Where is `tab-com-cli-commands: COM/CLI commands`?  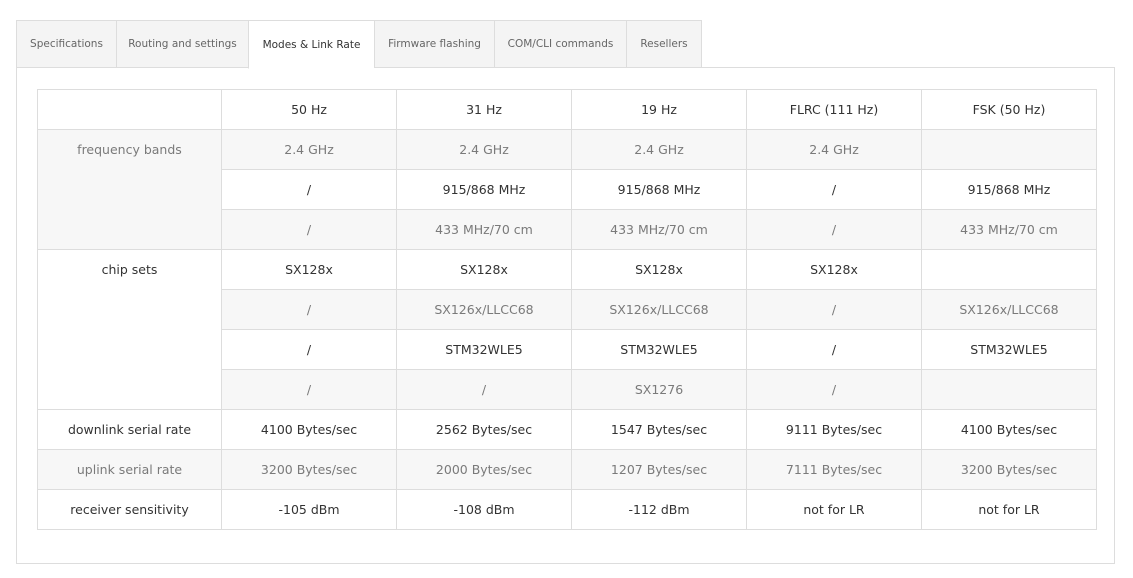
tab-com-cli-commands: COM/CLI commands is located at coordinates (560, 44).